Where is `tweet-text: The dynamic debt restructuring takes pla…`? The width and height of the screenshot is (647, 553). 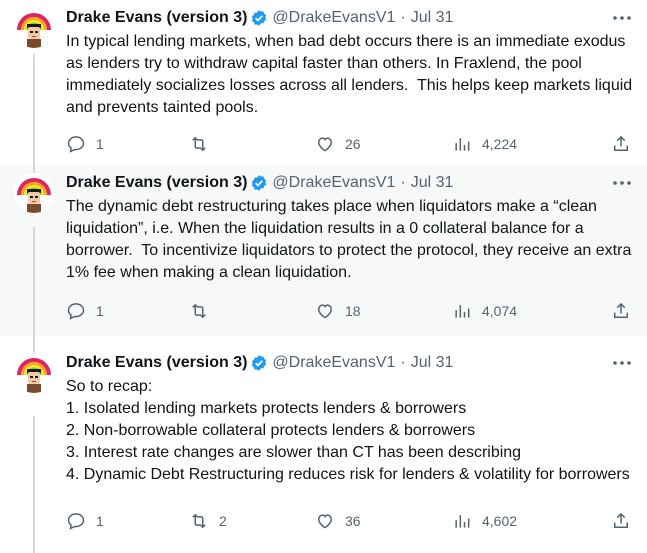 tweet-text: The dynamic debt restructuring takes pla… is located at coordinates (351, 239).